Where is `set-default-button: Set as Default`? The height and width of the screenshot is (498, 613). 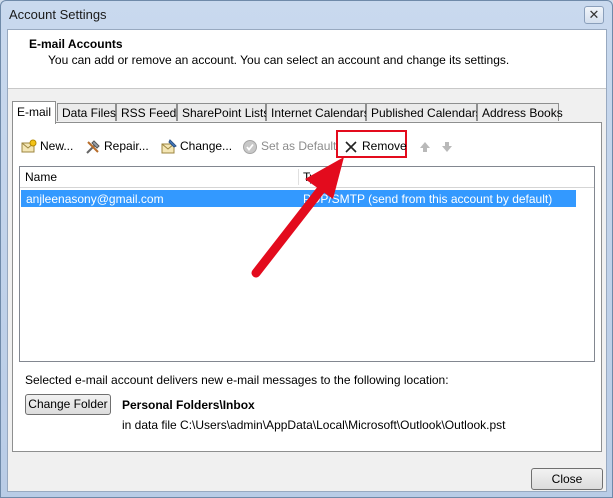 set-default-button: Set as Default is located at coordinates (289, 146).